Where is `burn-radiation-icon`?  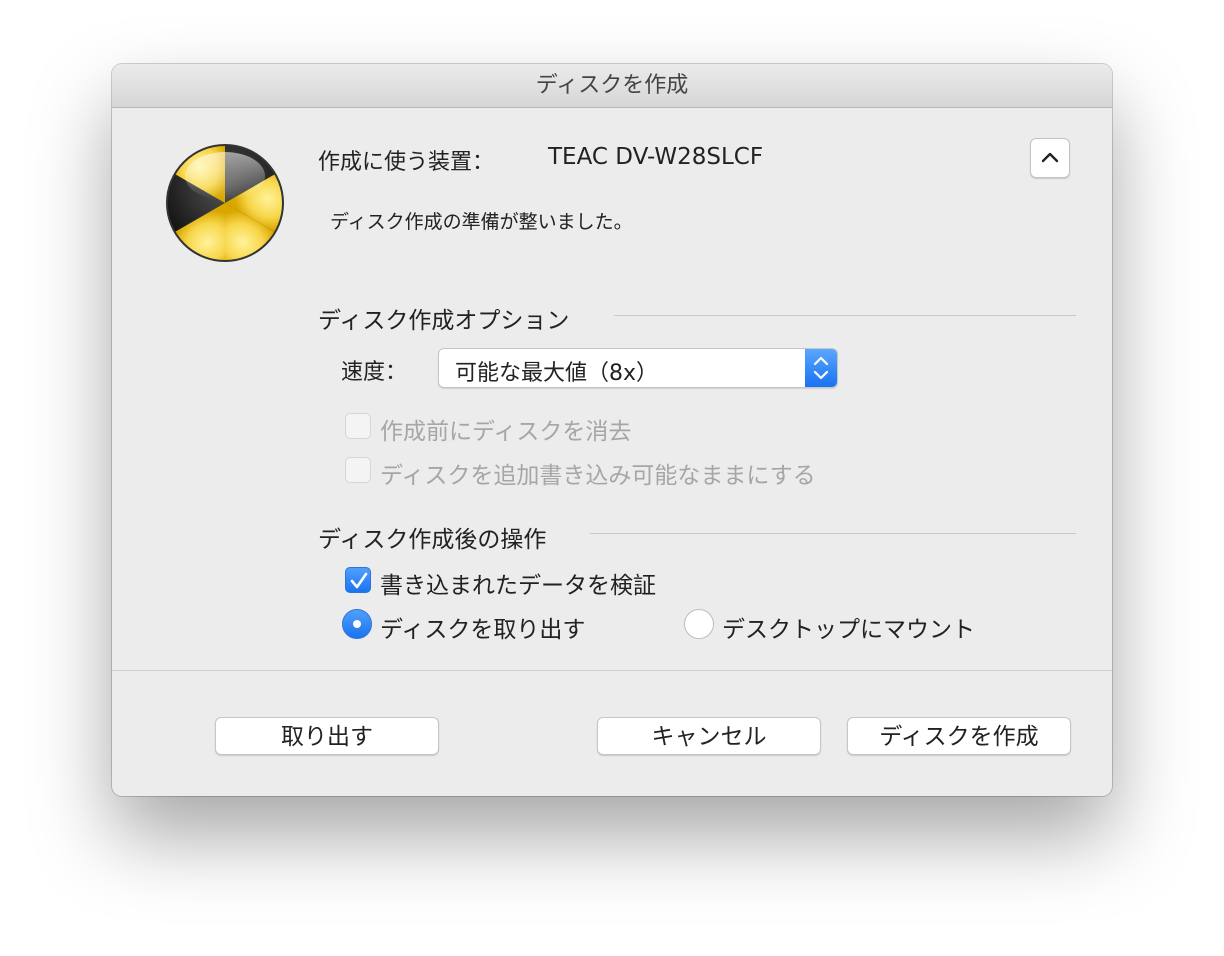 burn-radiation-icon is located at coordinates (225, 203).